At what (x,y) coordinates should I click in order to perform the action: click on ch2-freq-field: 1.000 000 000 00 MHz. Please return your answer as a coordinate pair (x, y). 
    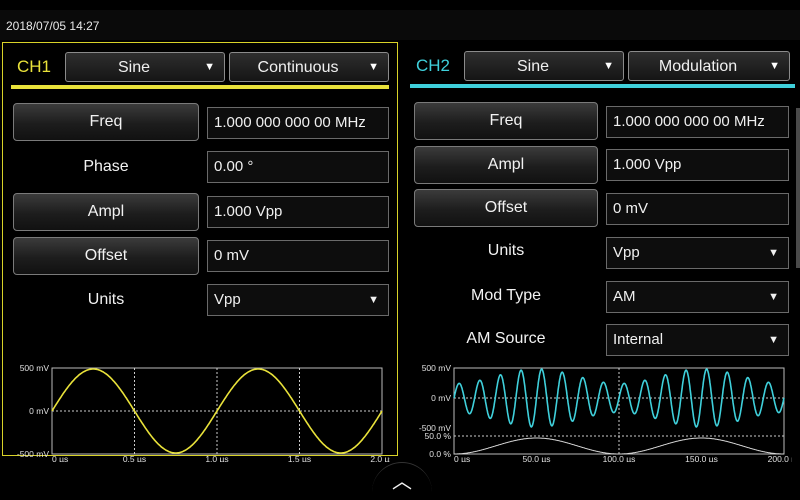
    Looking at the image, I should click on (697, 122).